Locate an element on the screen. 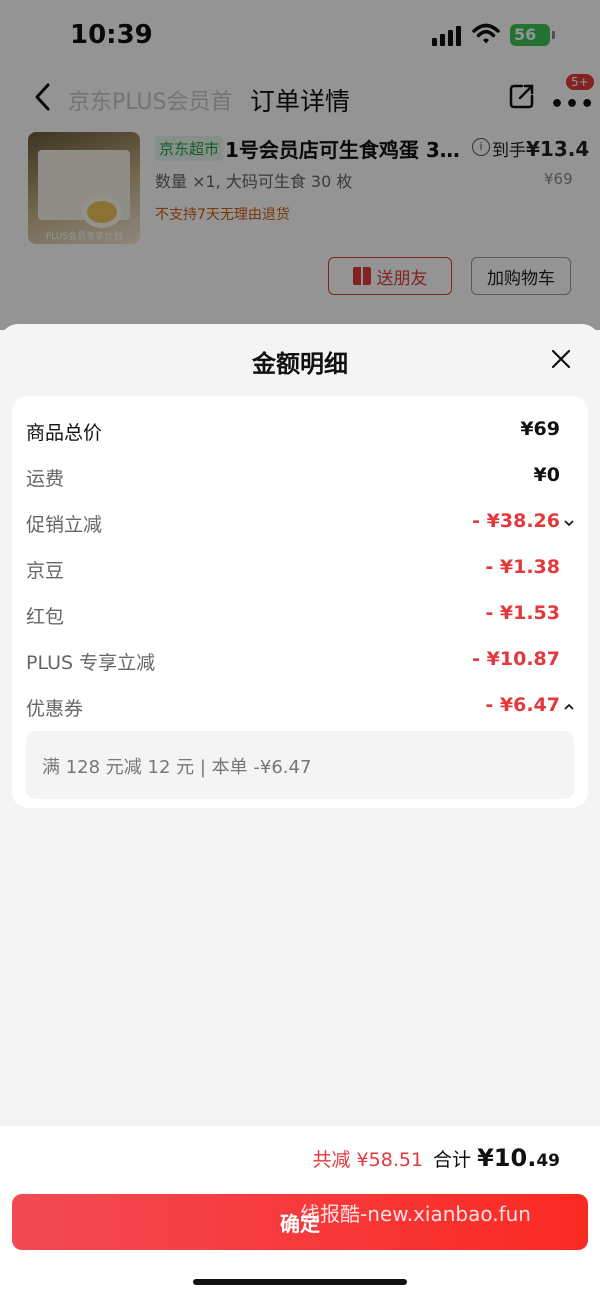 Image resolution: width=600 pixels, height=1298 pixels. row-value: ¥0 is located at coordinates (546, 475).